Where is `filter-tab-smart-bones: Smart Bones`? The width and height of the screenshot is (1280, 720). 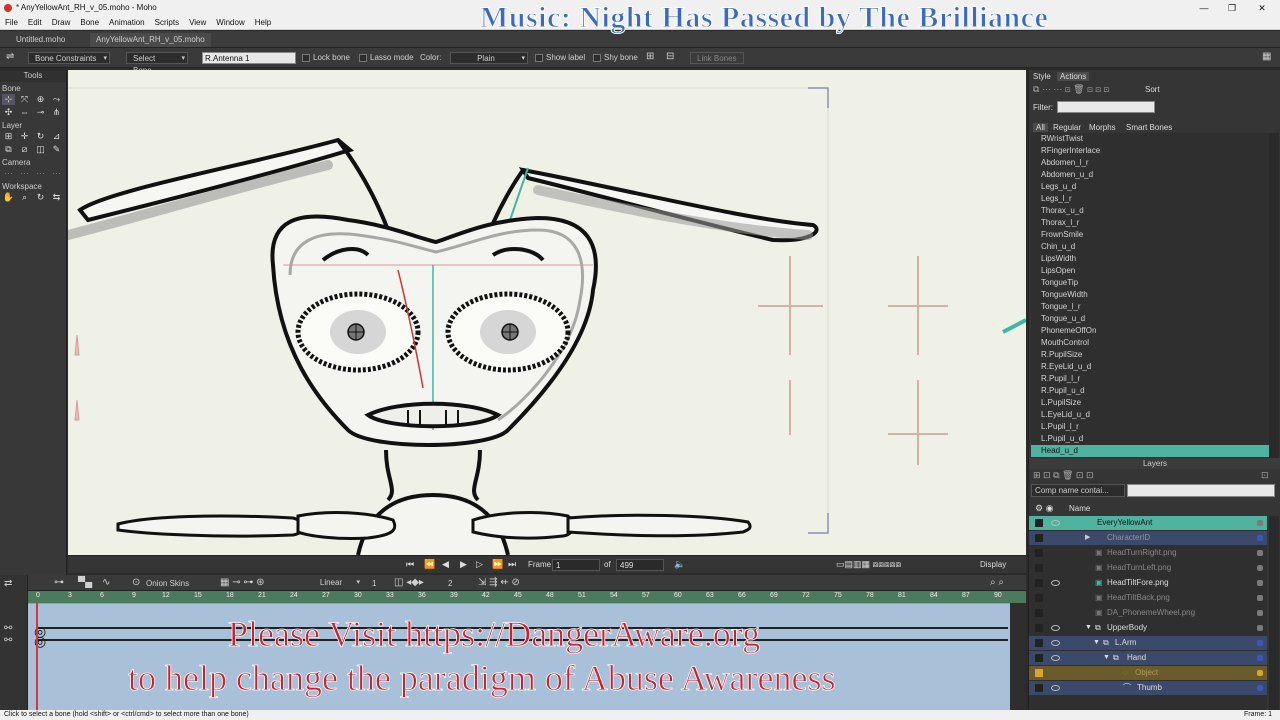
filter-tab-smart-bones: Smart Bones is located at coordinates (1149, 127).